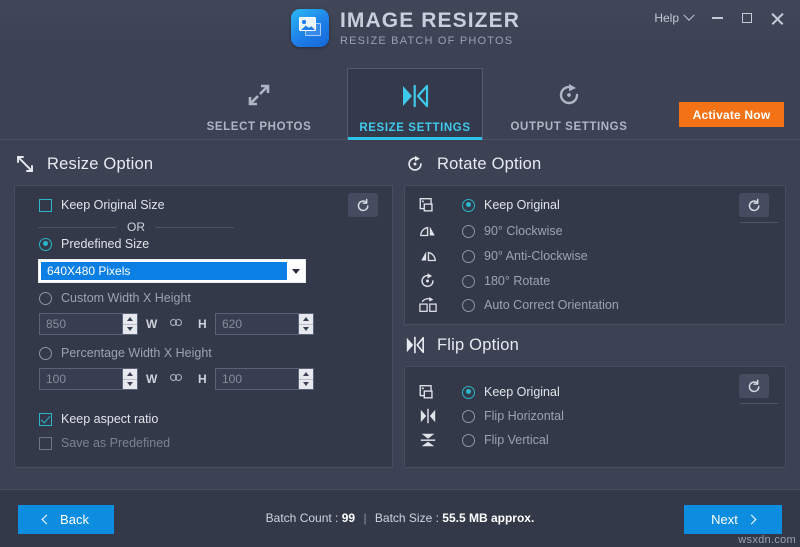 The height and width of the screenshot is (547, 800). Describe the element at coordinates (116, 443) in the screenshot. I see `save-as-predefined-label: Save as Predefined` at that location.